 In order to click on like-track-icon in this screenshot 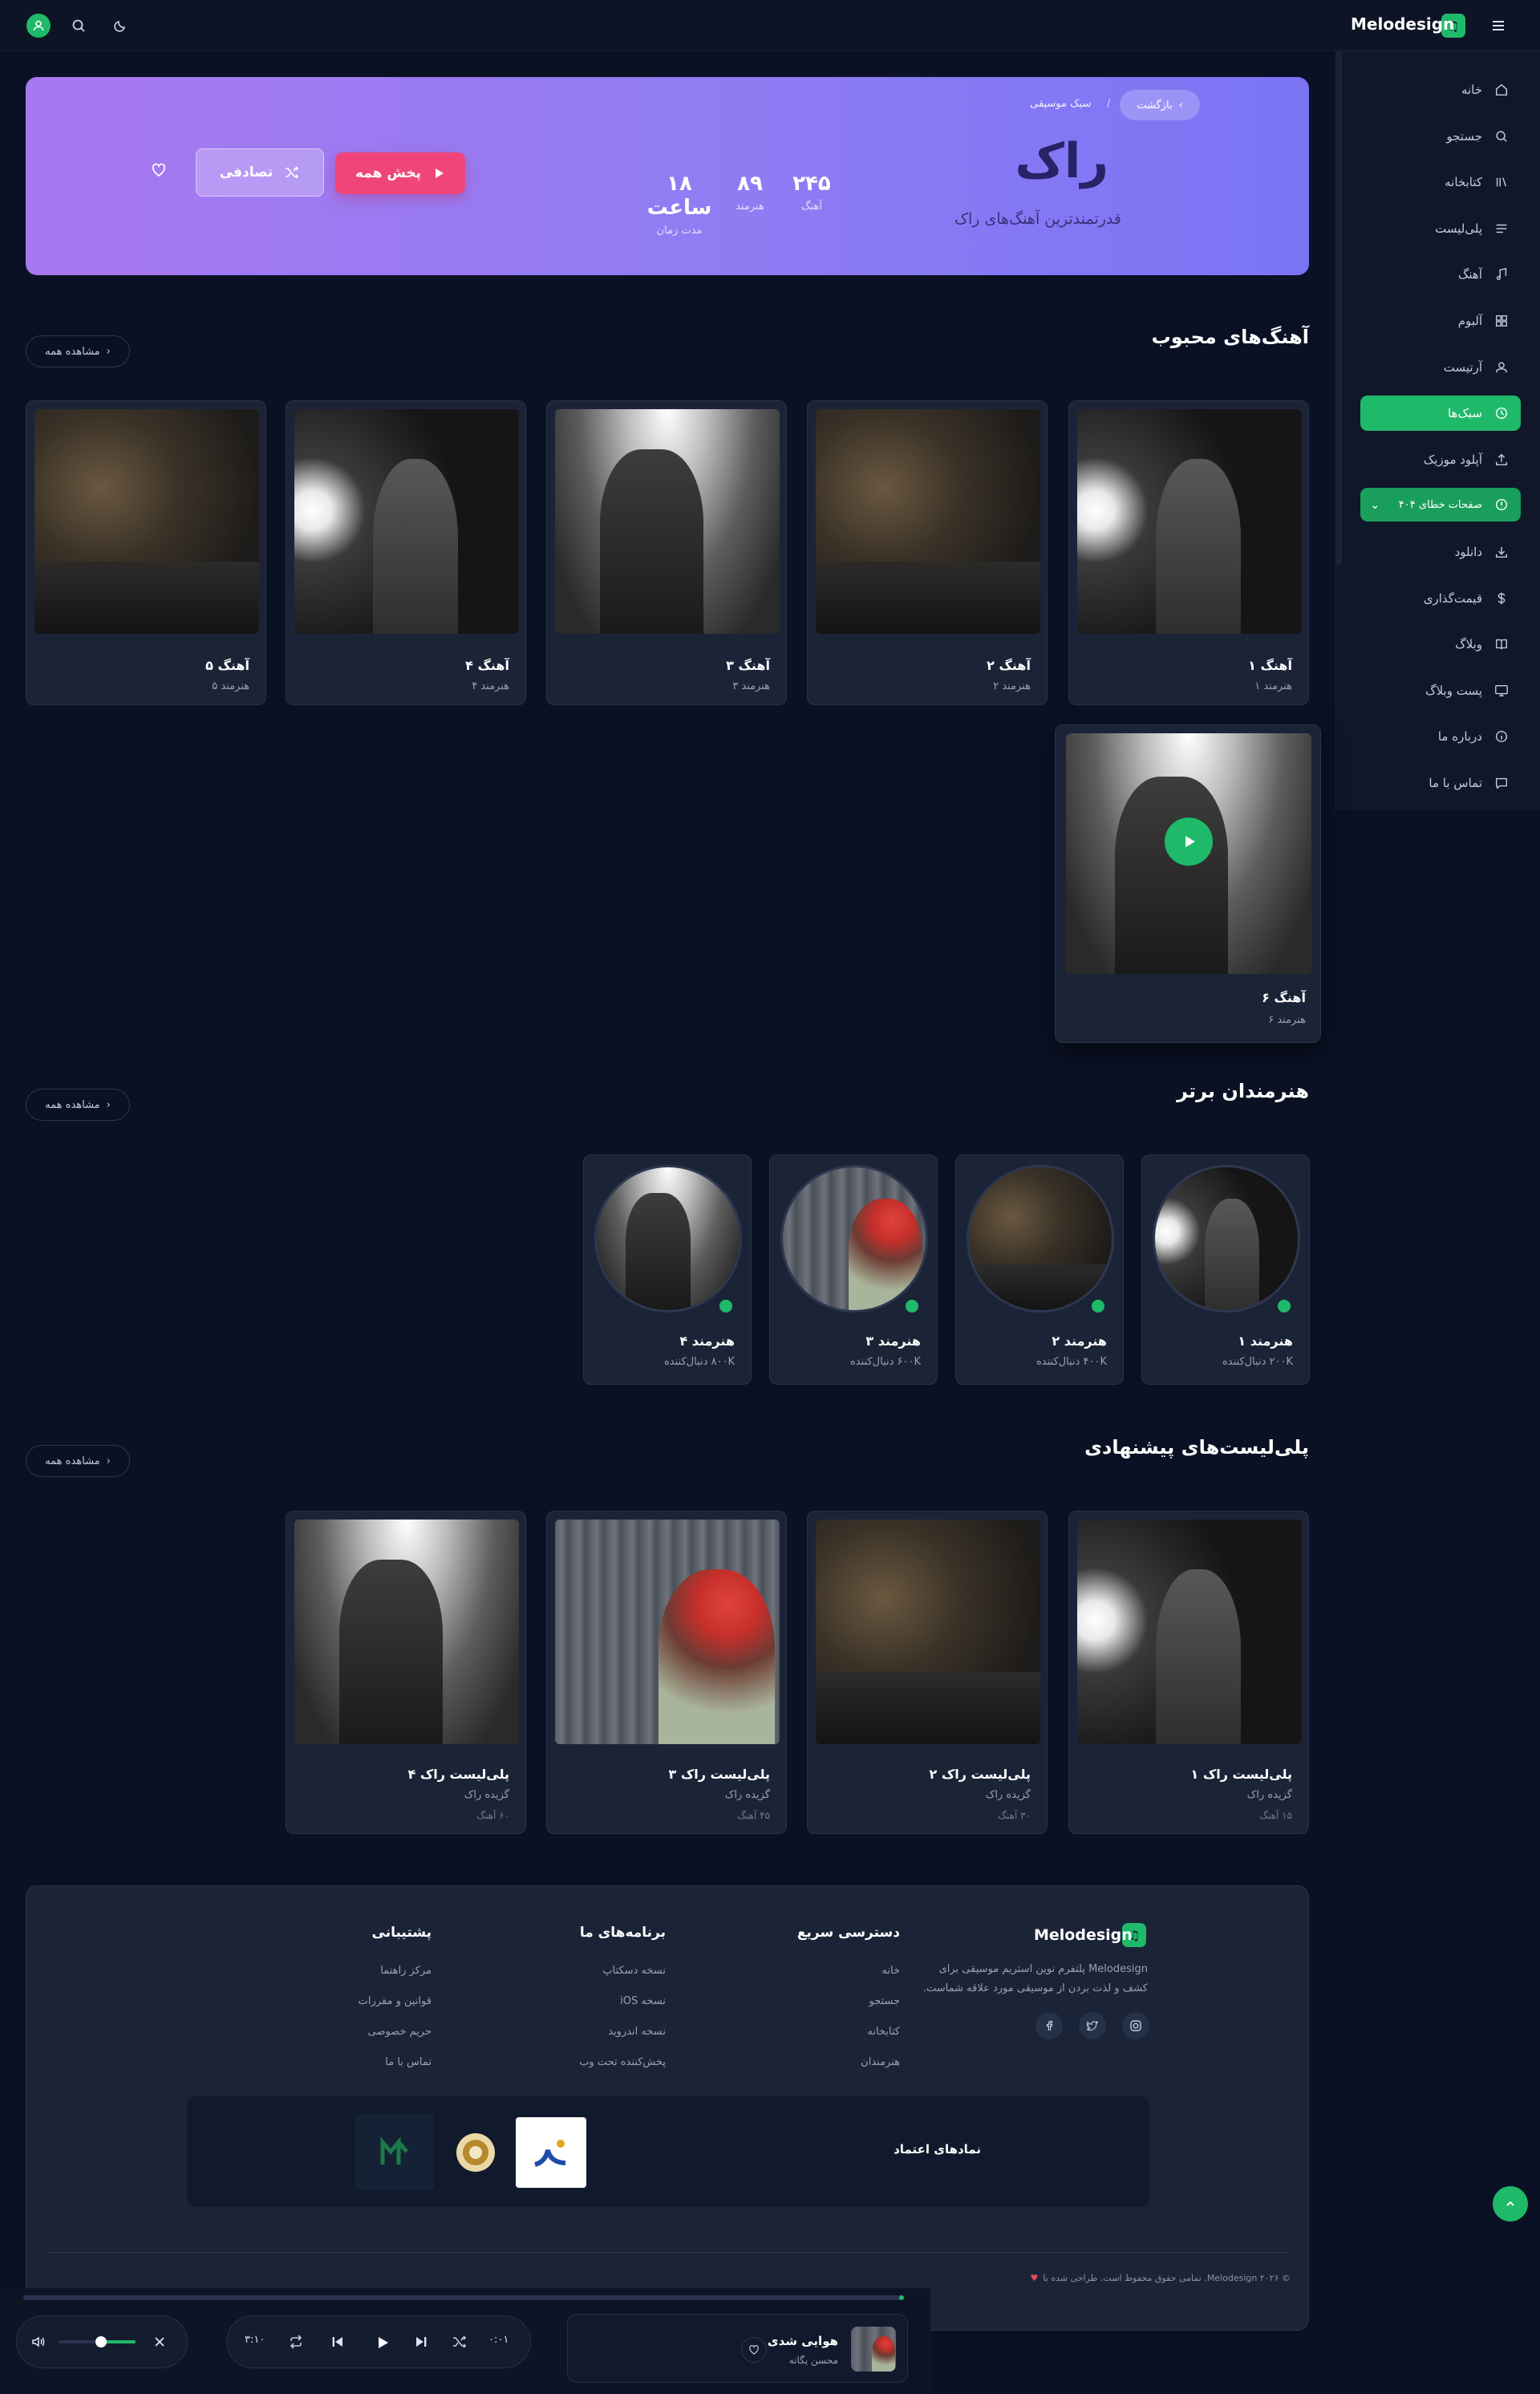, I will do `click(754, 2350)`.